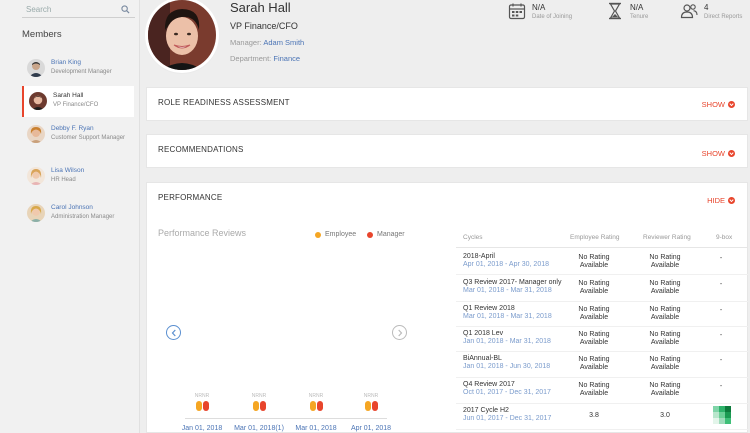  Describe the element at coordinates (63, 180) in the screenshot. I see `member-role: HR Head` at that location.